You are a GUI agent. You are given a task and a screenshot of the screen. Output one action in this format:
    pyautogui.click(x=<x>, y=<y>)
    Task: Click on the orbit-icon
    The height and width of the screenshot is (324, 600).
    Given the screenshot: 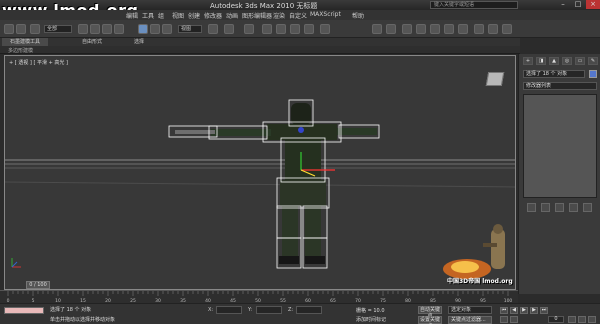 What is the action you would take?
    pyautogui.click(x=582, y=319)
    